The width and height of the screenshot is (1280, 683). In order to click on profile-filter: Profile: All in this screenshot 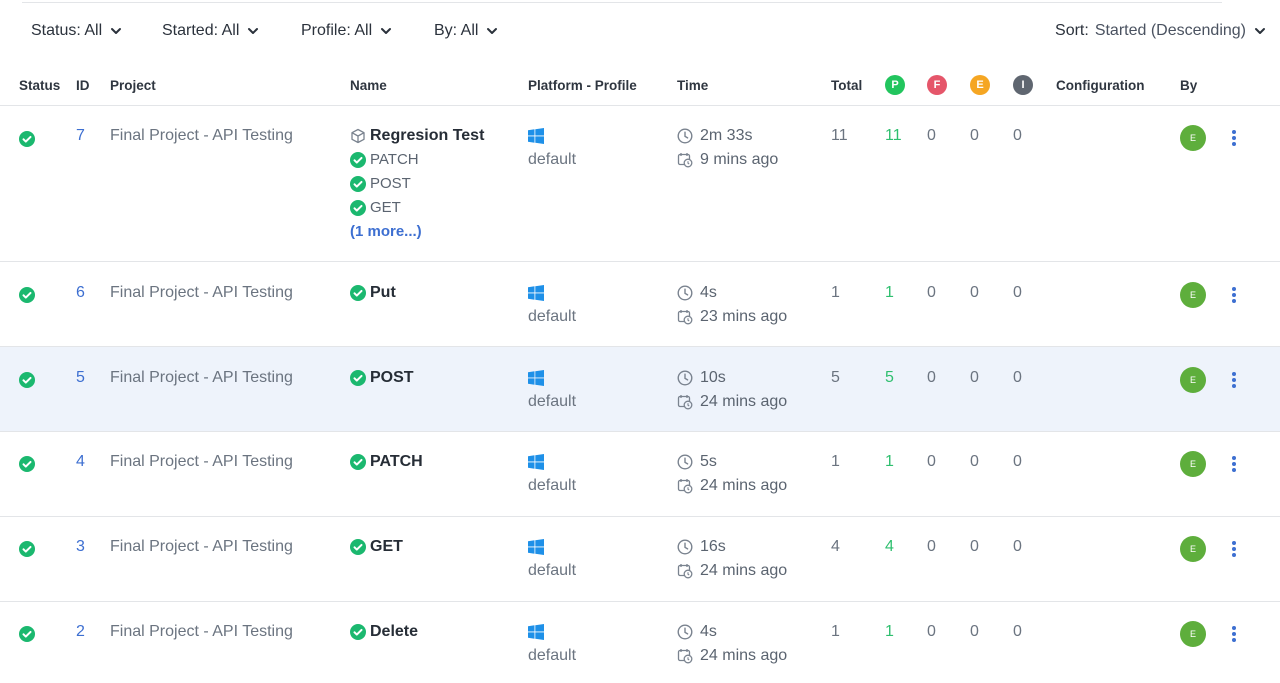, I will do `click(347, 31)`.